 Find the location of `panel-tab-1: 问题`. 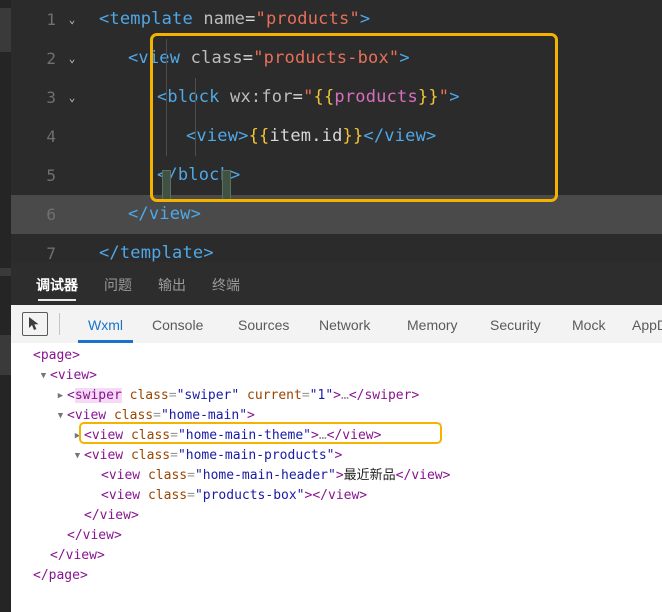

panel-tab-1: 问题 is located at coordinates (118, 283).